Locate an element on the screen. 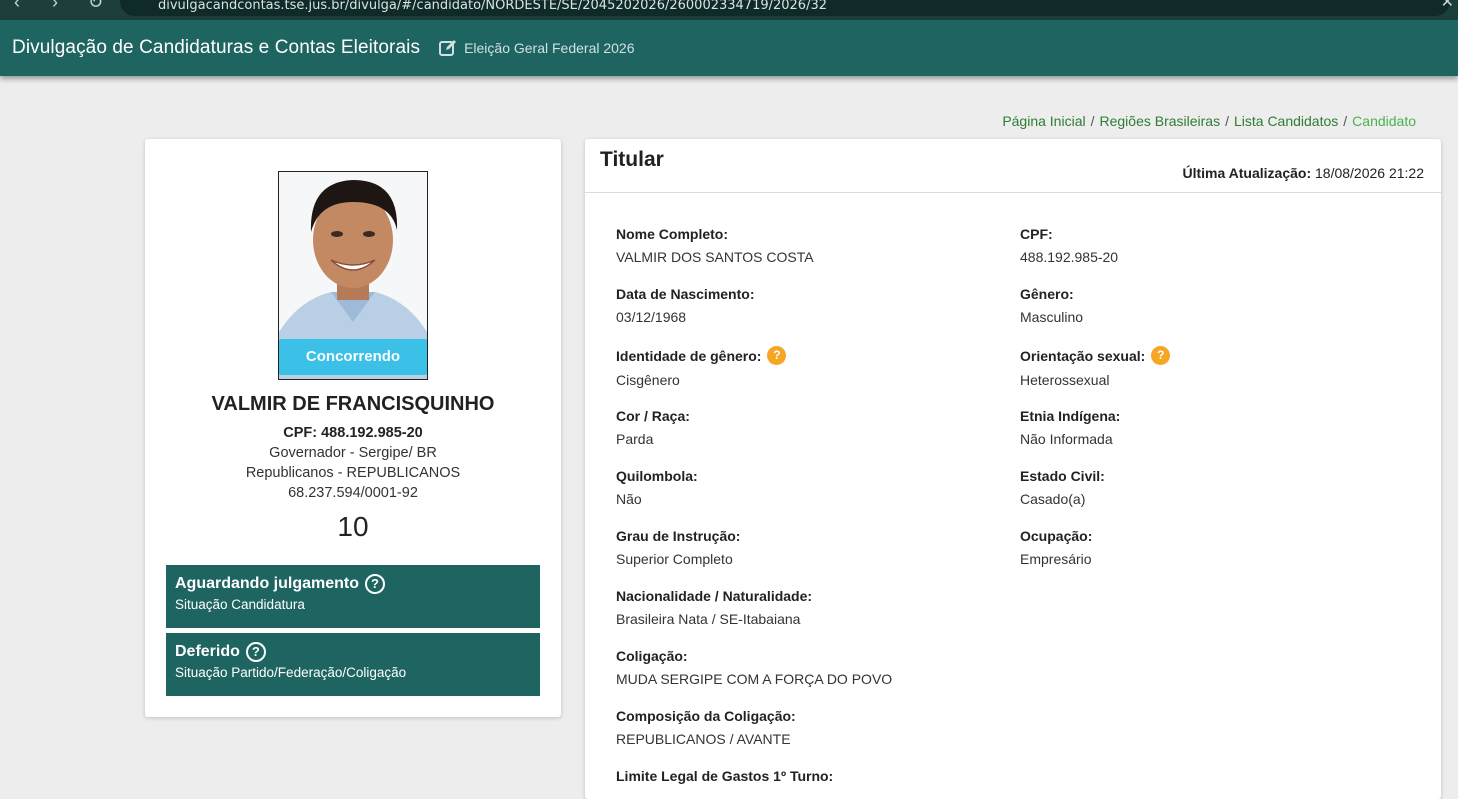  party-situation-subtitle: Situação Partido/Federação/Coligação is located at coordinates (291, 672).